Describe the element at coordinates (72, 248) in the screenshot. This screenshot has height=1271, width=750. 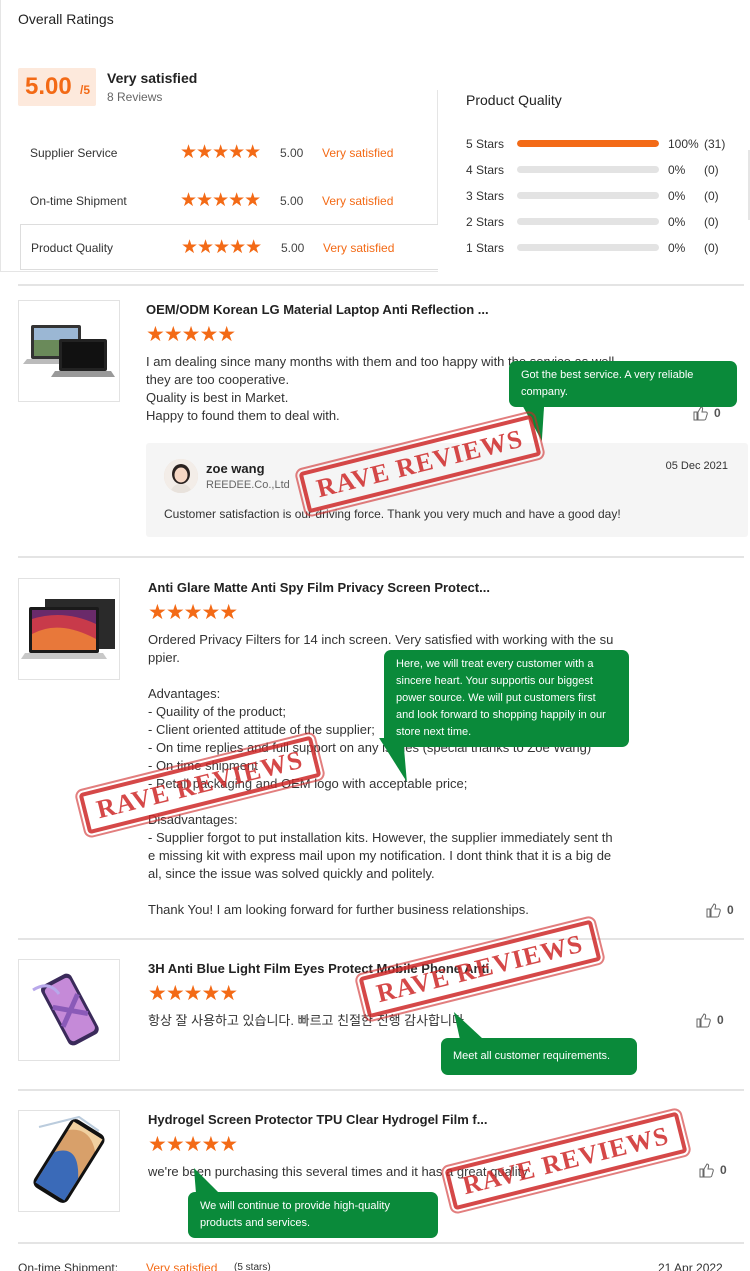
I see `category-label: Product Quality` at that location.